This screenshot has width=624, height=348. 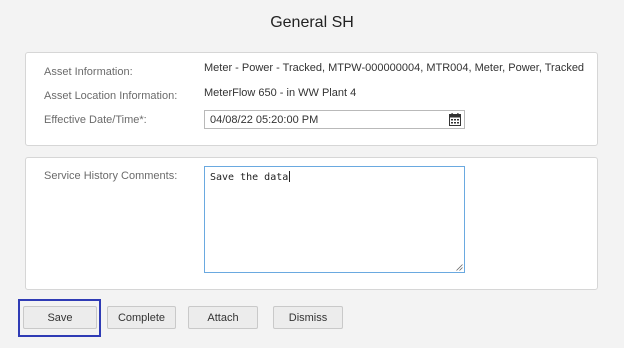 What do you see at coordinates (455, 119) in the screenshot?
I see `calendar-icon` at bounding box center [455, 119].